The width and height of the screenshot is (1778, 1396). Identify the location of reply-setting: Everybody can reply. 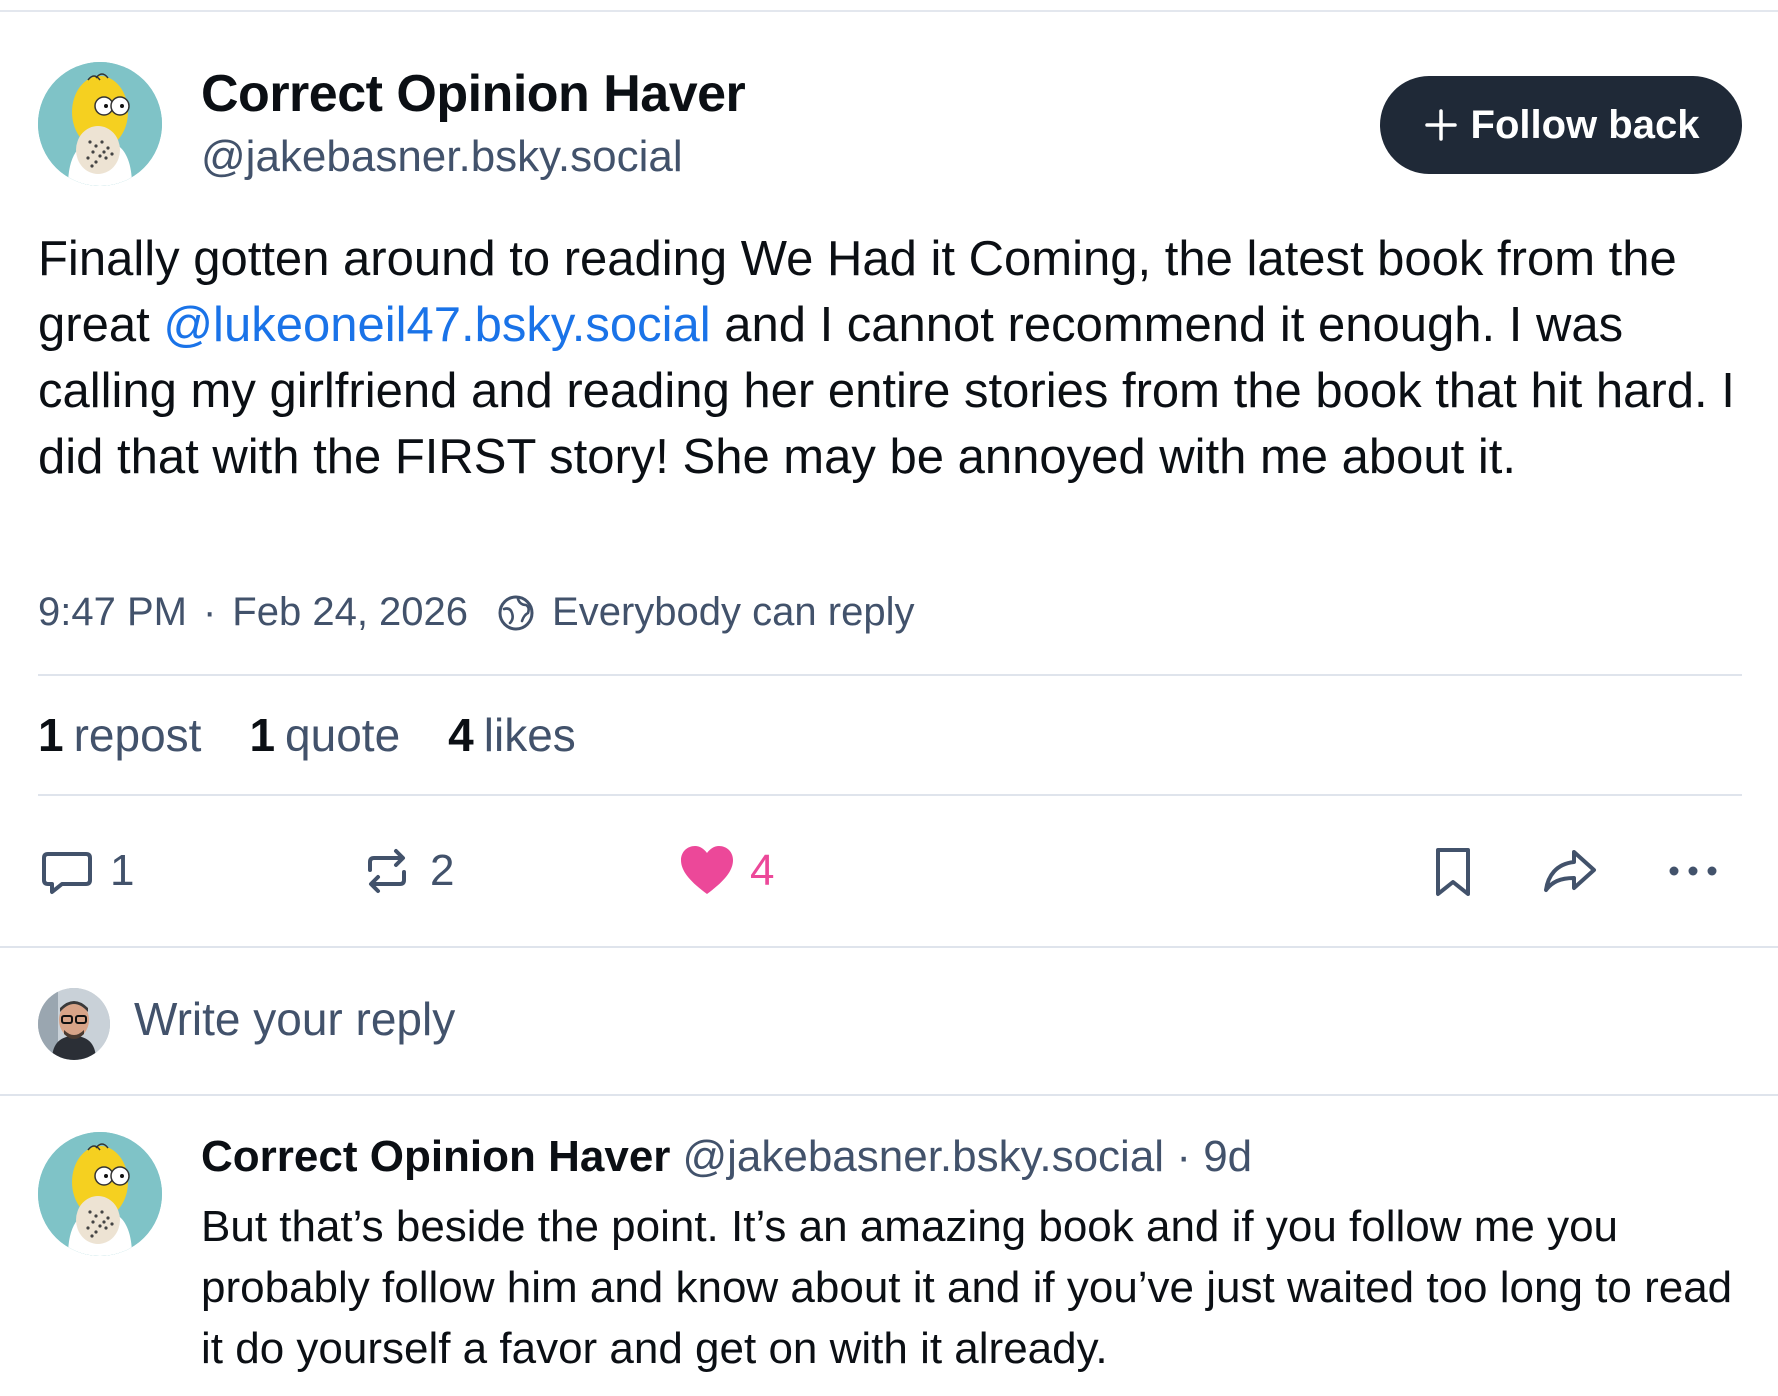
(733, 612).